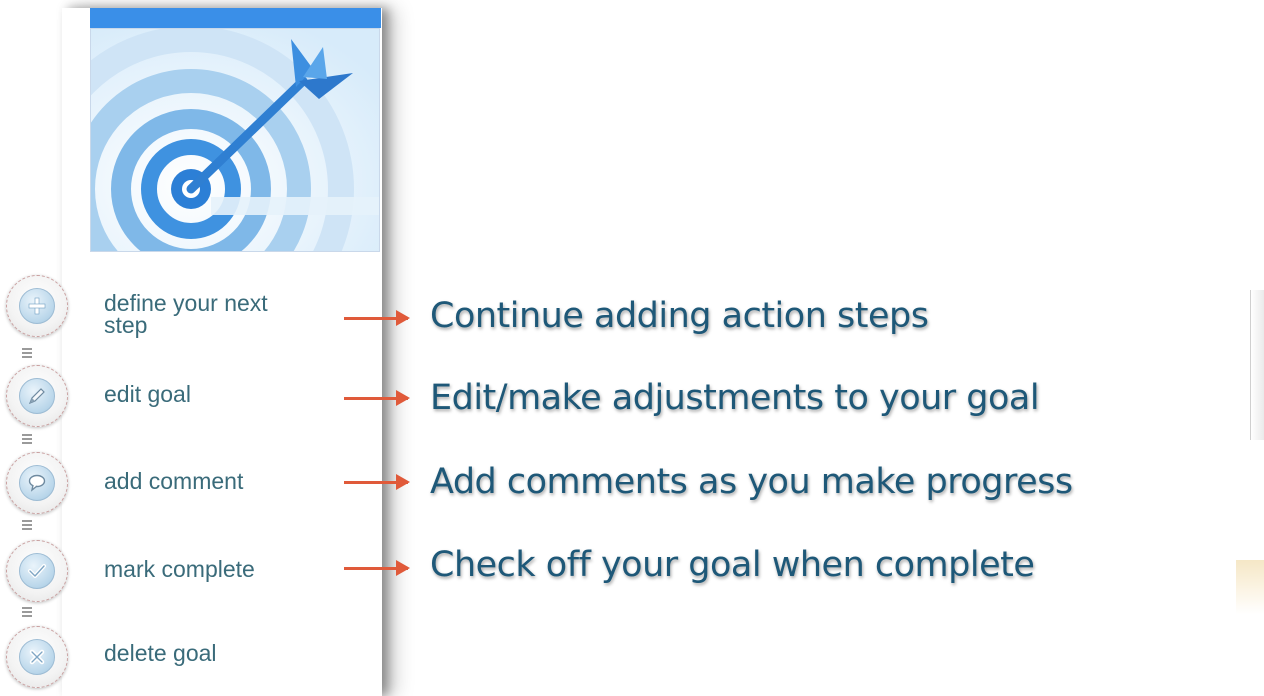 The height and width of the screenshot is (696, 1264). I want to click on pencil-icon, so click(36, 396).